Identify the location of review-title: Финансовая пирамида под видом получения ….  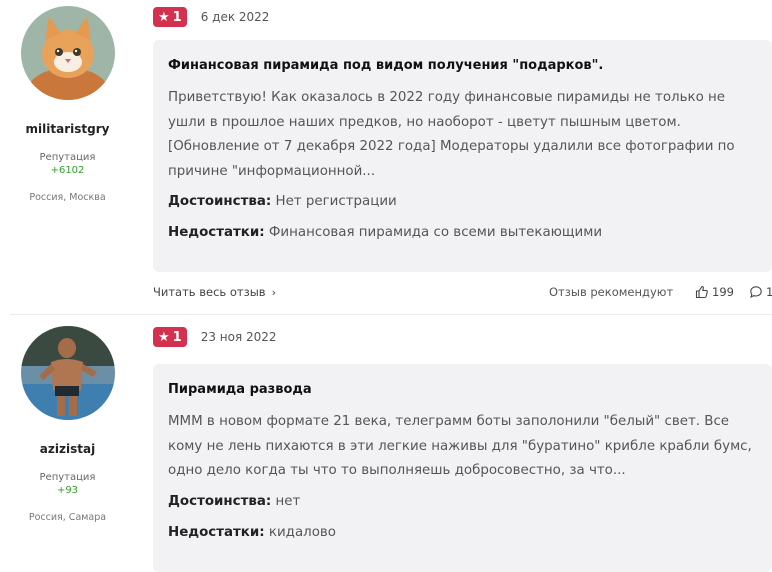
(470, 65).